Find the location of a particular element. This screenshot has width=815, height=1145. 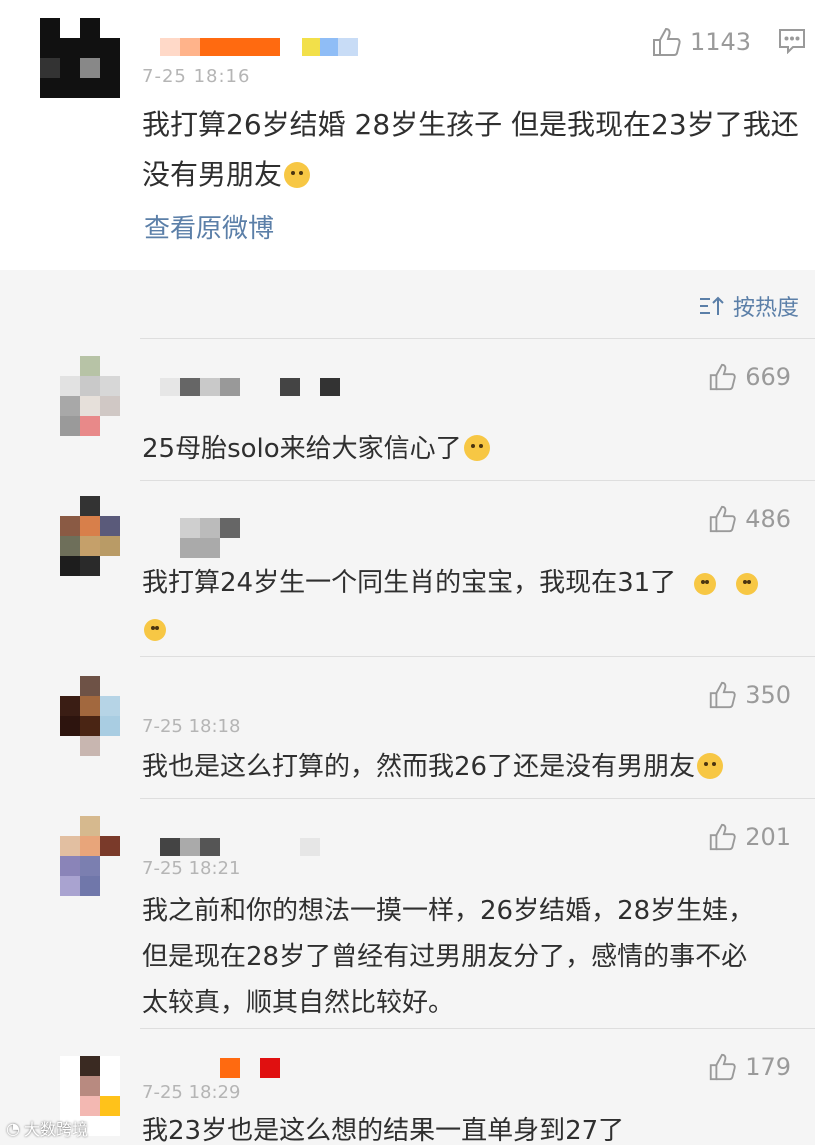

comment-timestamp: 7-25 18:29 is located at coordinates (191, 1092).